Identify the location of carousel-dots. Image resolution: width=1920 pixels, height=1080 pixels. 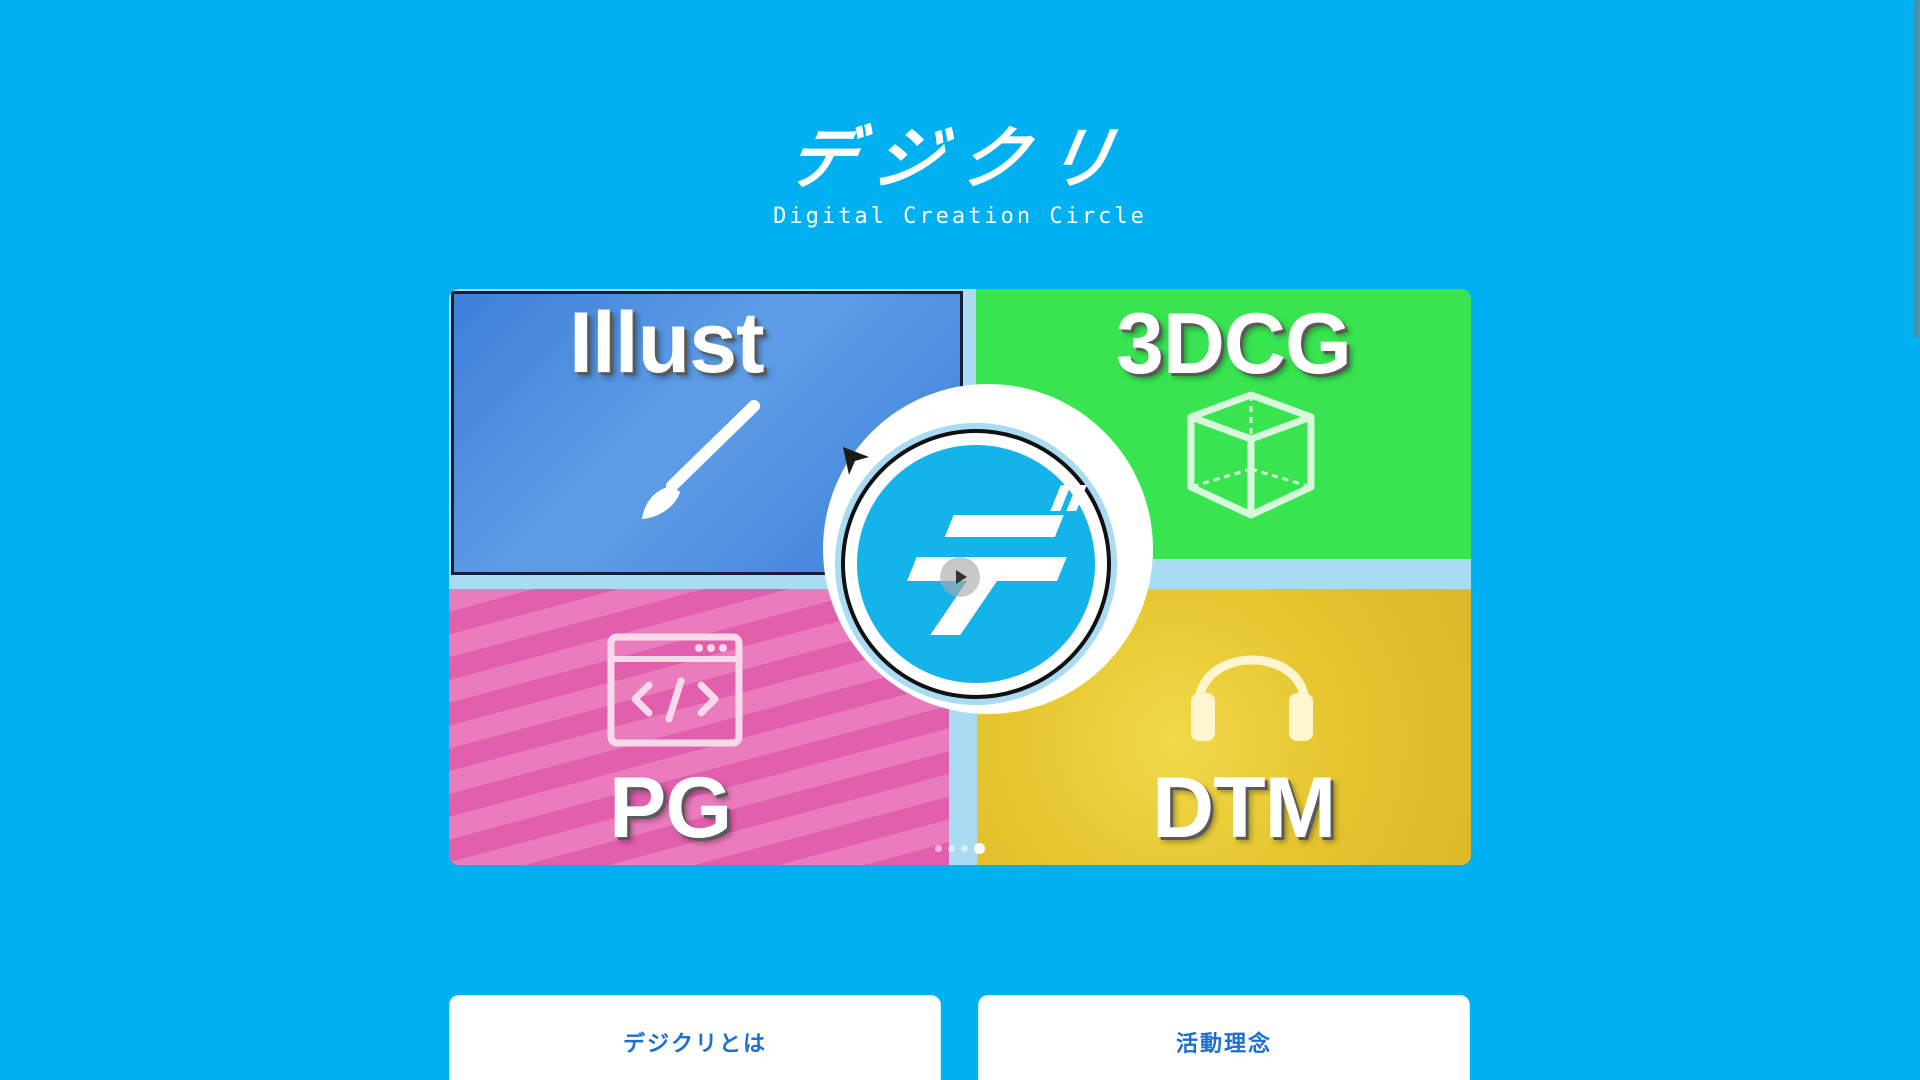
(960, 848).